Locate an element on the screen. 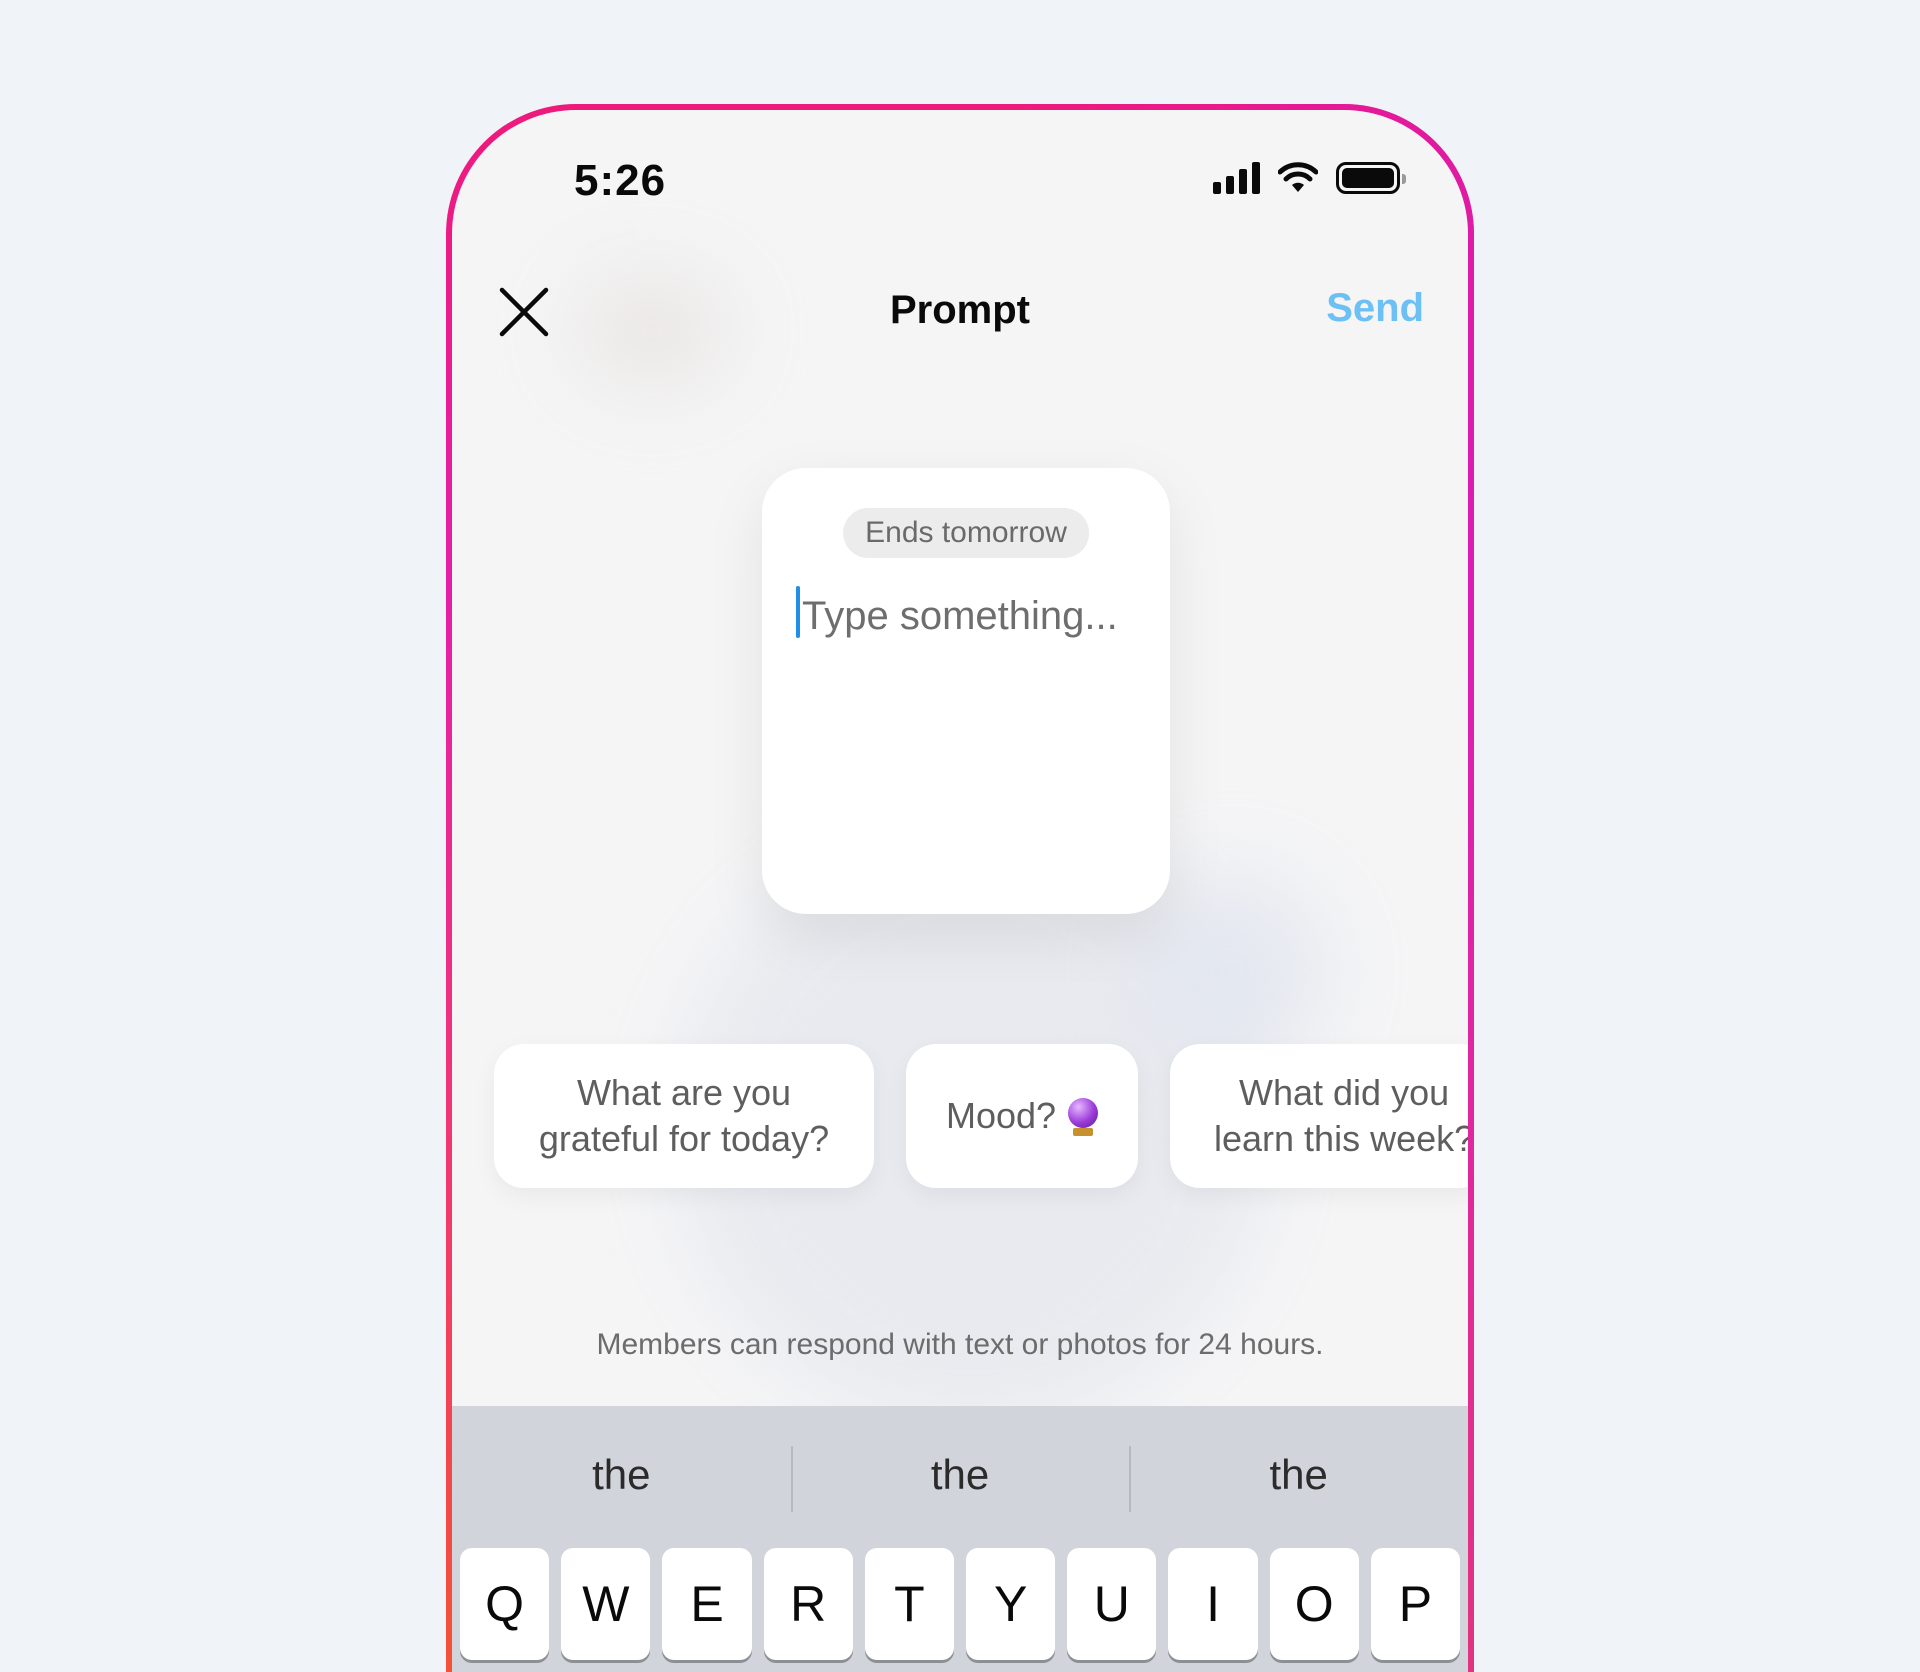 This screenshot has height=1672, width=1920. key-o: O is located at coordinates (1314, 1604).